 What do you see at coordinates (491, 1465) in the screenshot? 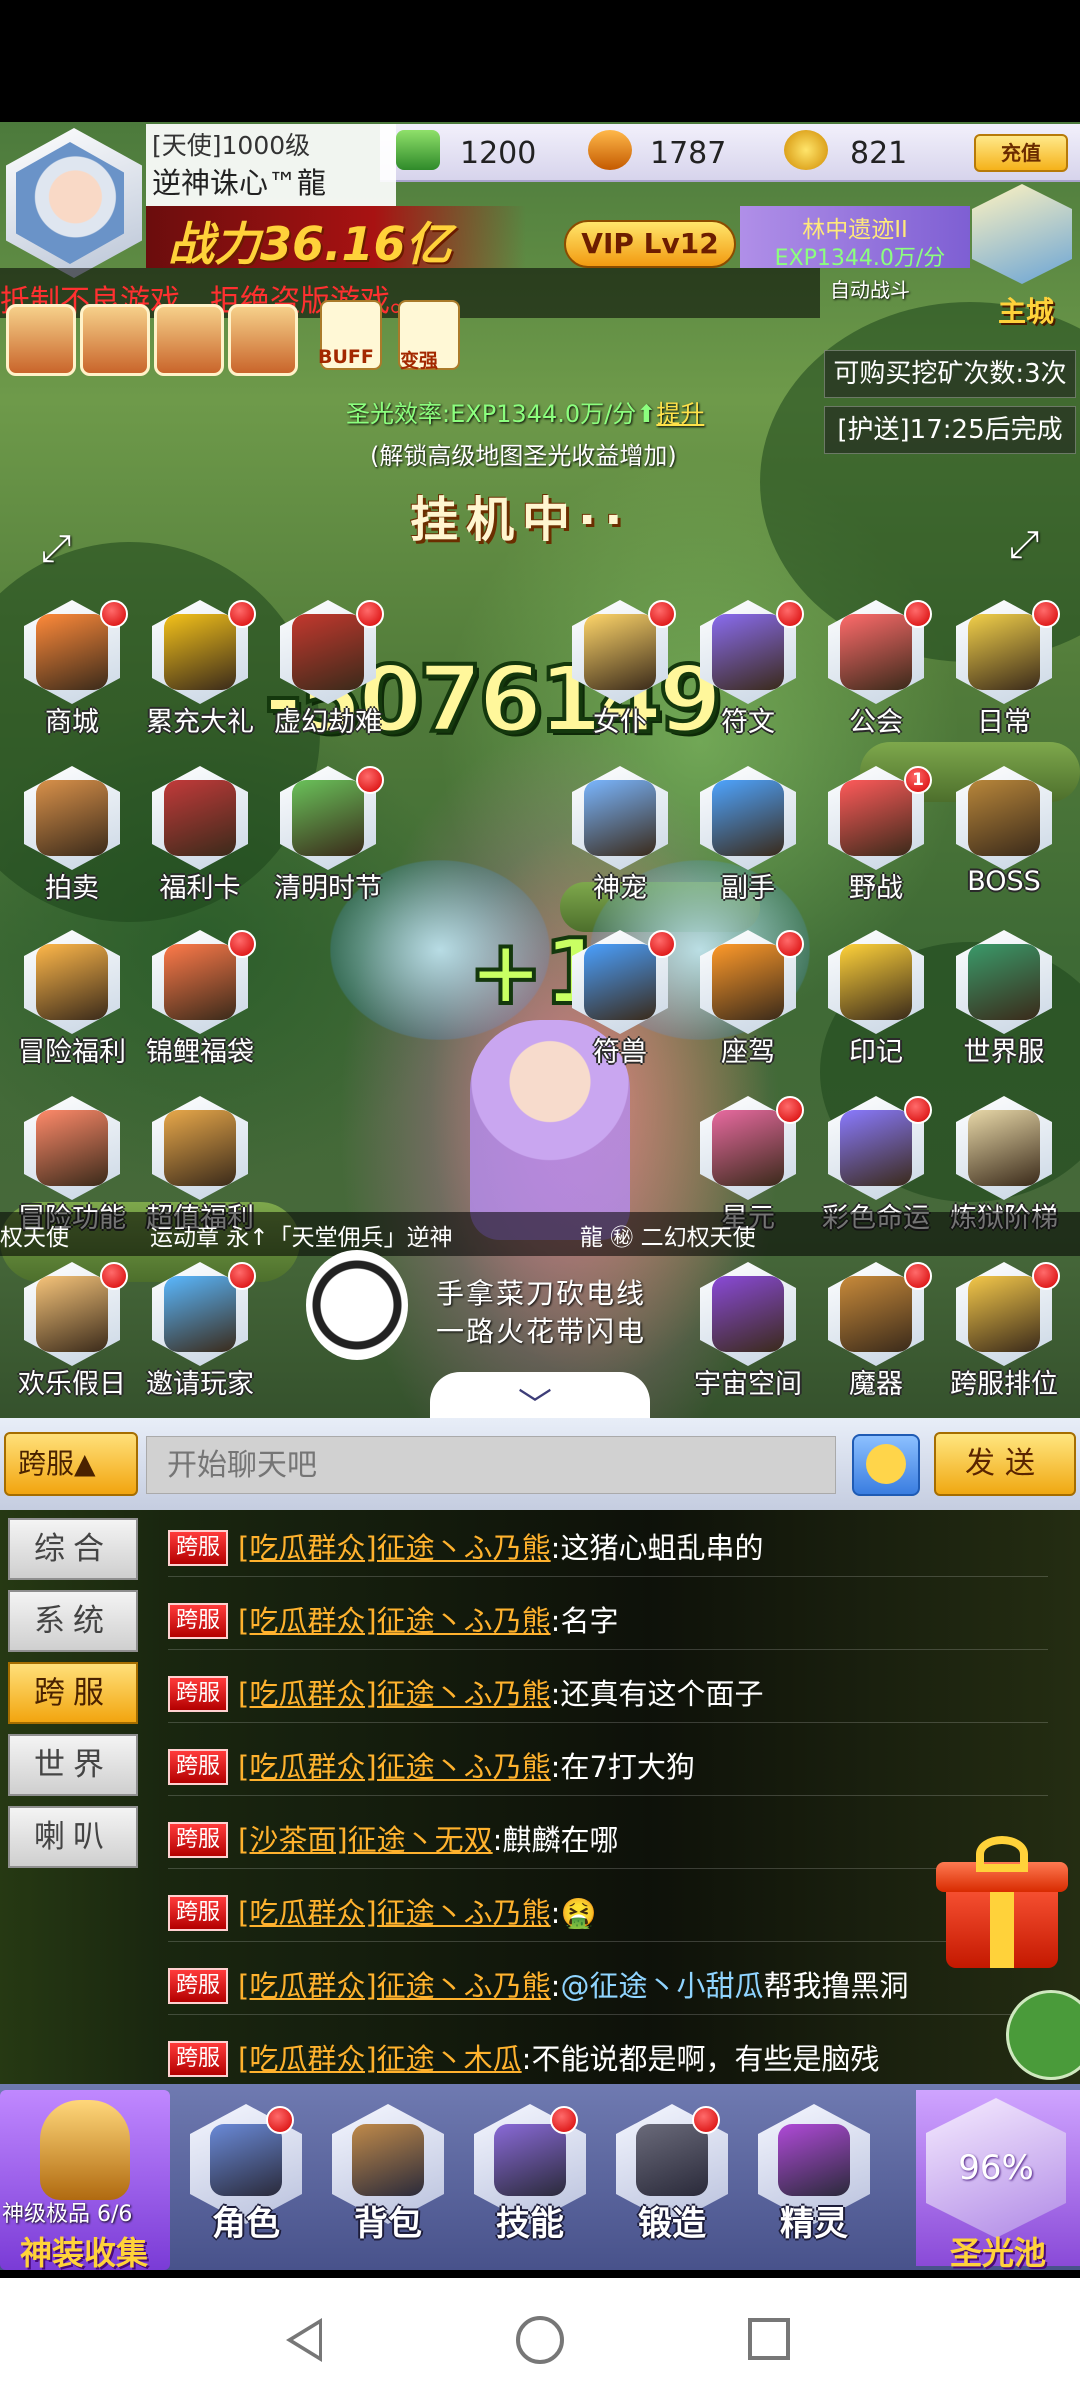
I see `chat-input` at bounding box center [491, 1465].